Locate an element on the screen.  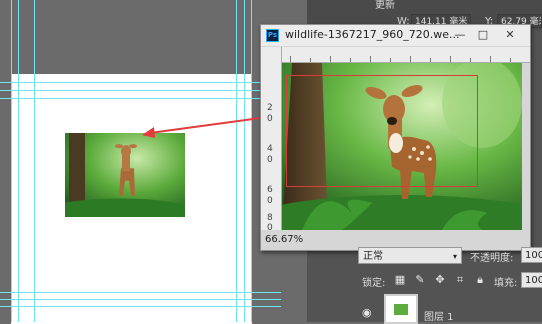
blend-mode-select: 正常 ▾ is located at coordinates (410, 255).